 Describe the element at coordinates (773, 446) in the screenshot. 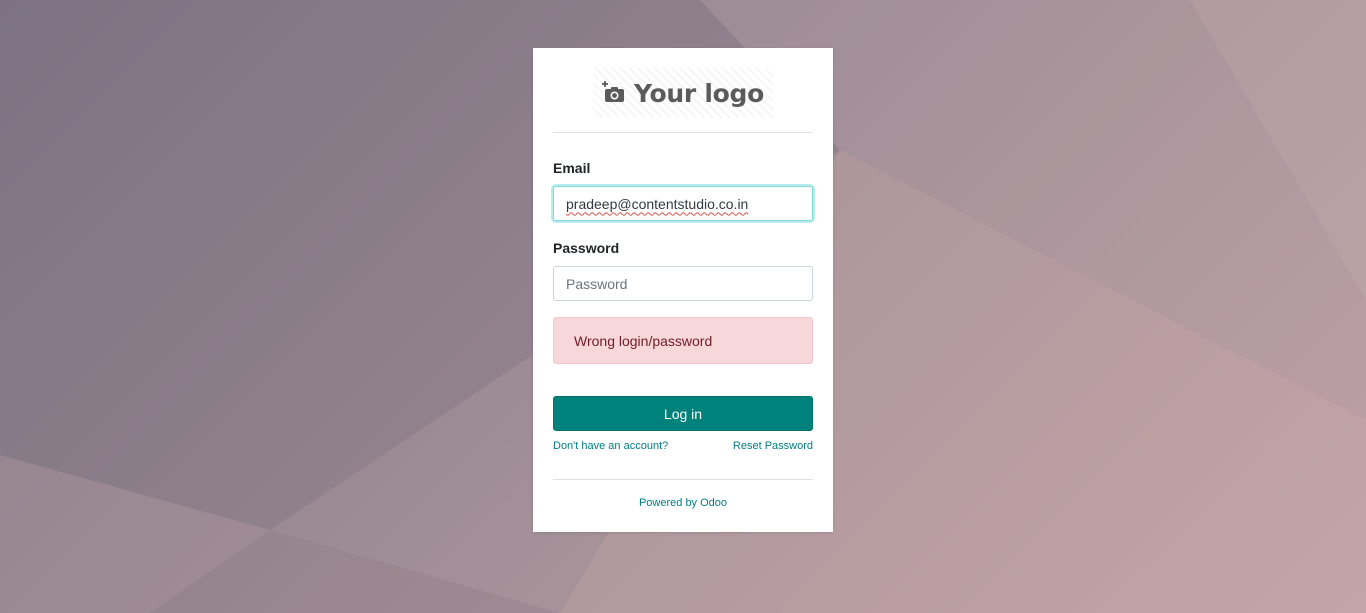

I see `reset-password-link: Reset Password` at that location.